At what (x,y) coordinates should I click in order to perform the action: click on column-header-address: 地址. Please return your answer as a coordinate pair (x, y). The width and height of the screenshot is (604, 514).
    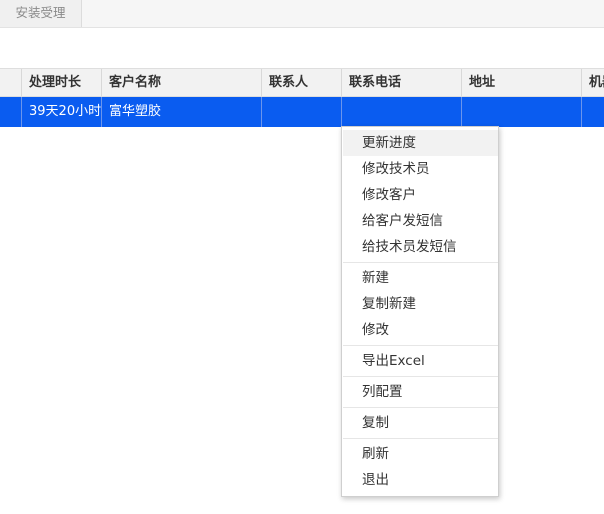
    Looking at the image, I should click on (522, 82).